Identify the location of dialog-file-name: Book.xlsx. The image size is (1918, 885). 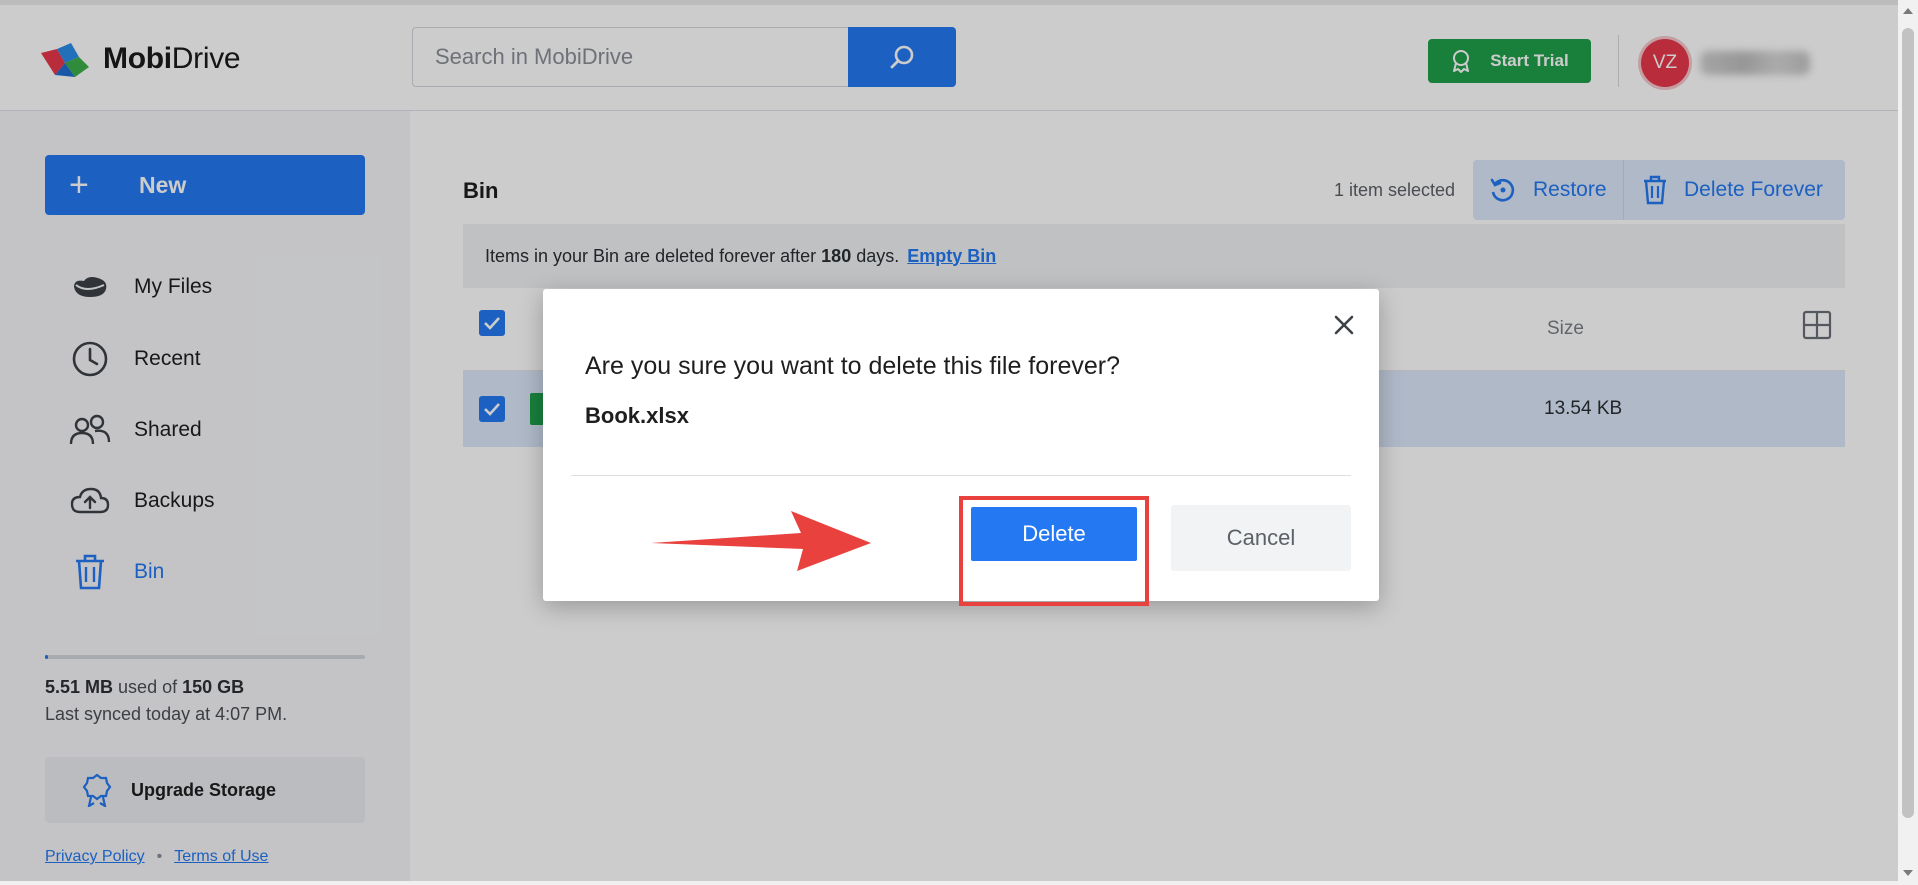
(637, 415).